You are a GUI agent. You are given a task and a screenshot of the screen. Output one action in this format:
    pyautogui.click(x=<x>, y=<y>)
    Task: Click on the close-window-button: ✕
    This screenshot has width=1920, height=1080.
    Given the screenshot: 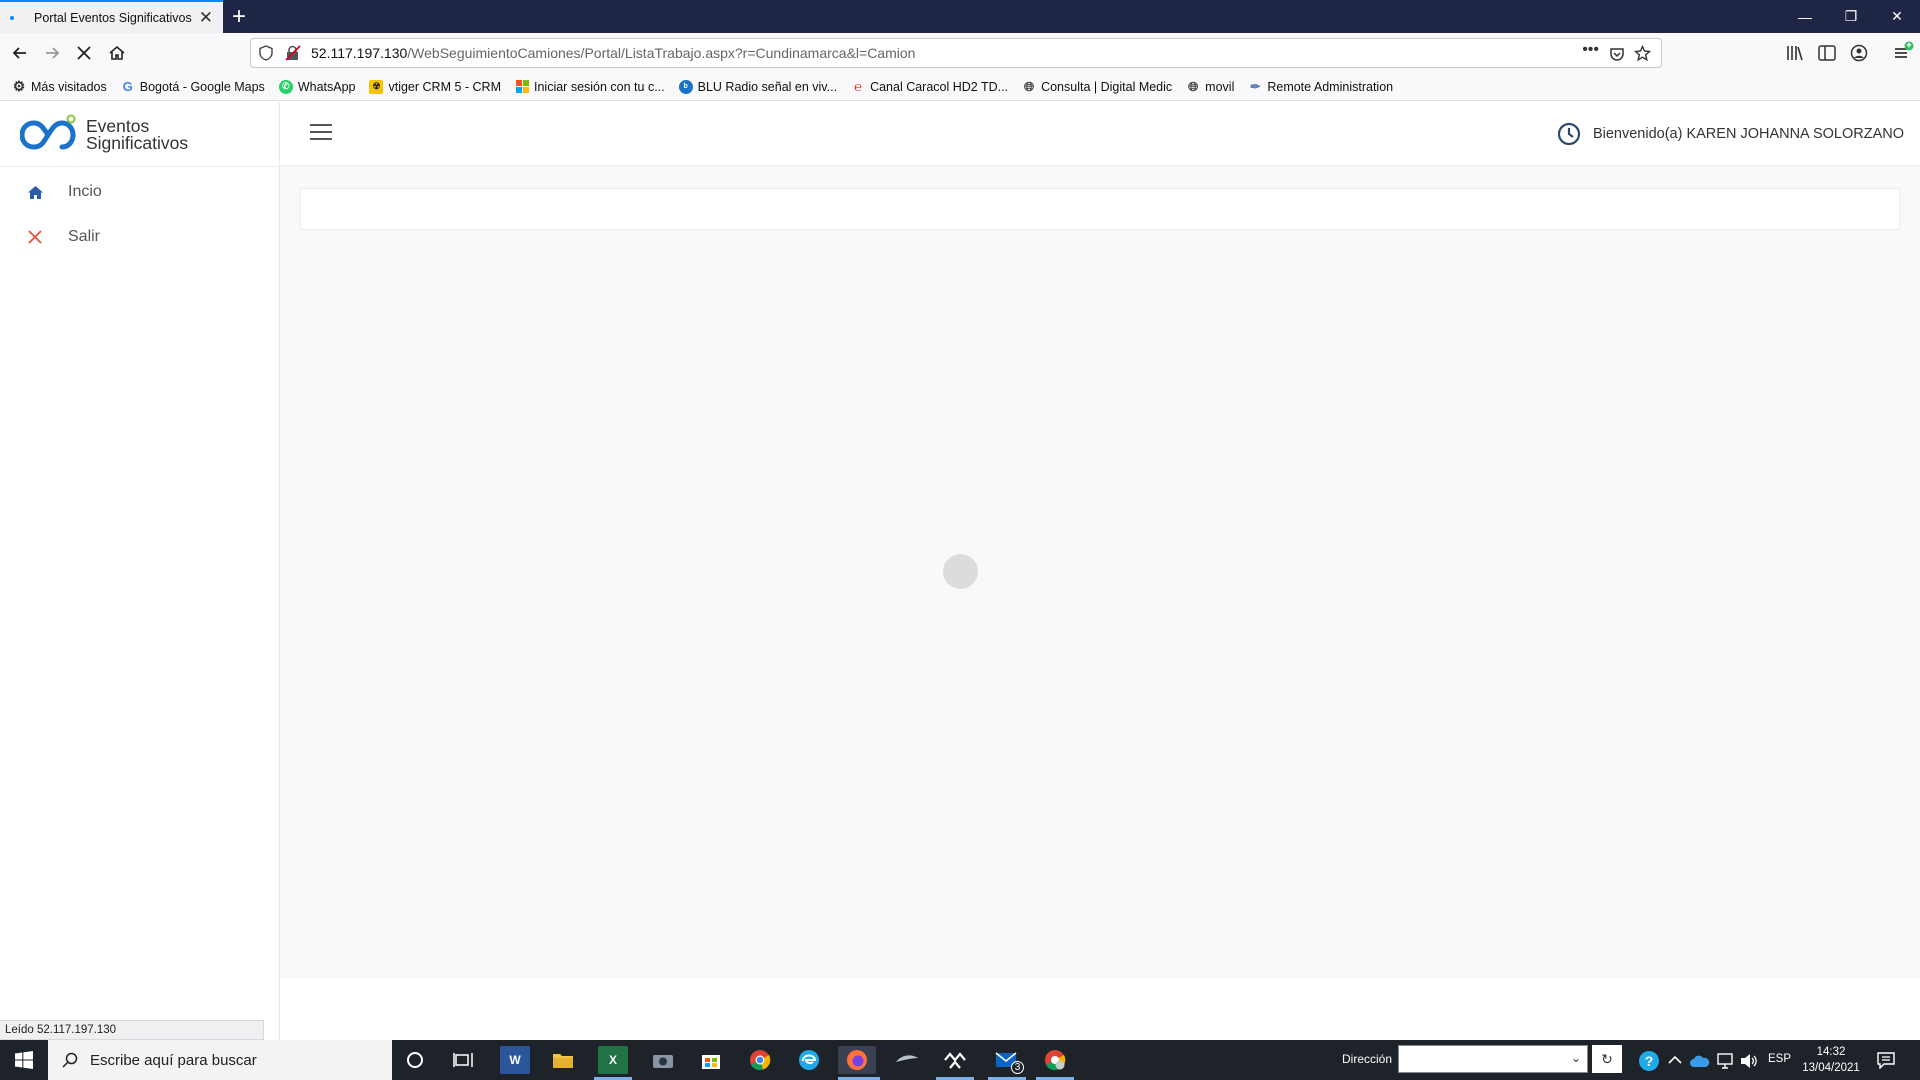 What is the action you would take?
    pyautogui.click(x=1897, y=16)
    